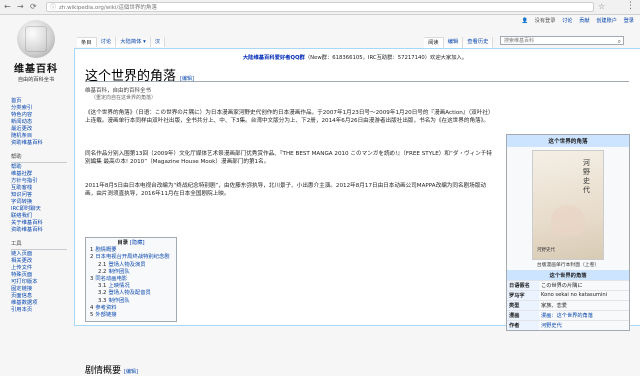  Describe the element at coordinates (434, 42) in the screenshot. I see `tab-read: 阅读` at that location.